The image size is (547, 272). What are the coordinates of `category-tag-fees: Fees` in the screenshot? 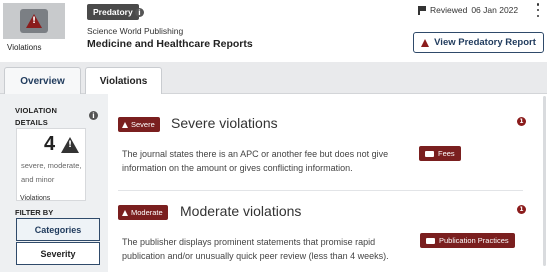 It's located at (440, 153).